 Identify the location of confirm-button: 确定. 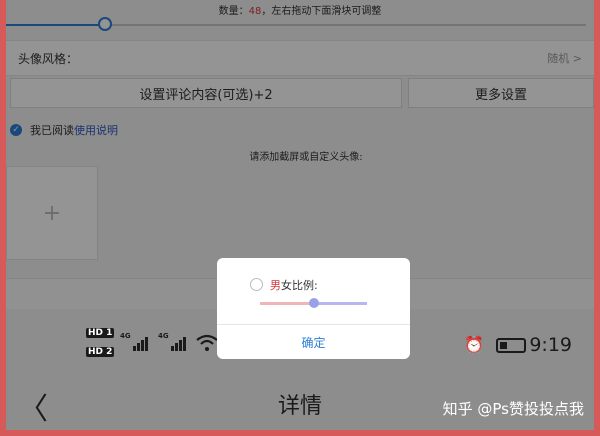
(313, 342).